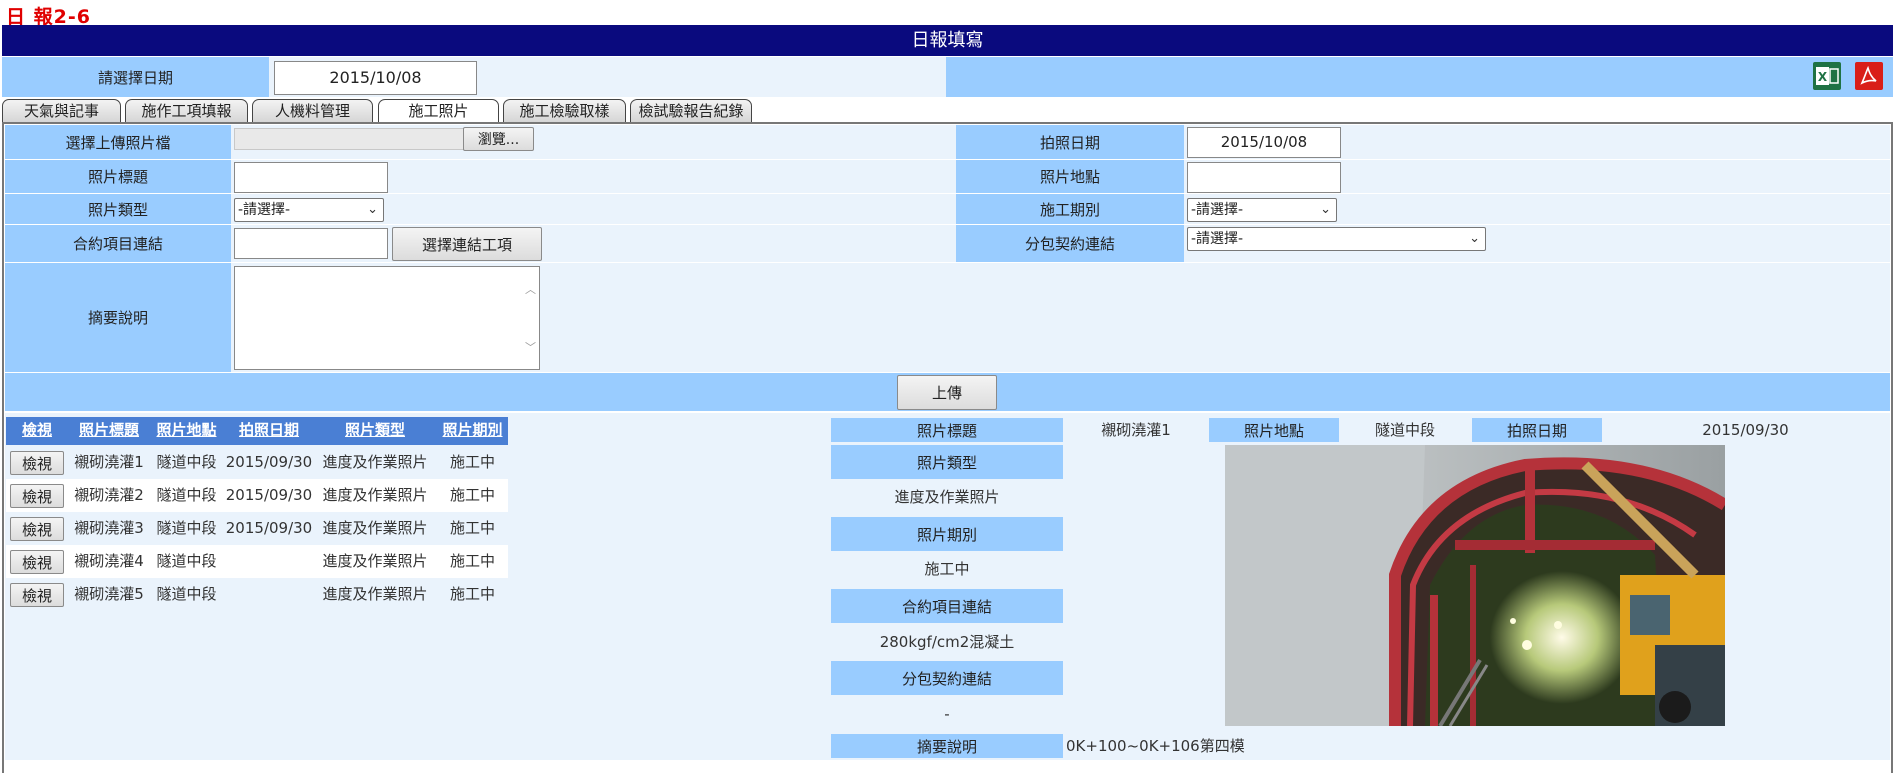 Image resolution: width=1895 pixels, height=773 pixels. What do you see at coordinates (1475, 585) in the screenshot?
I see `construction-photo` at bounding box center [1475, 585].